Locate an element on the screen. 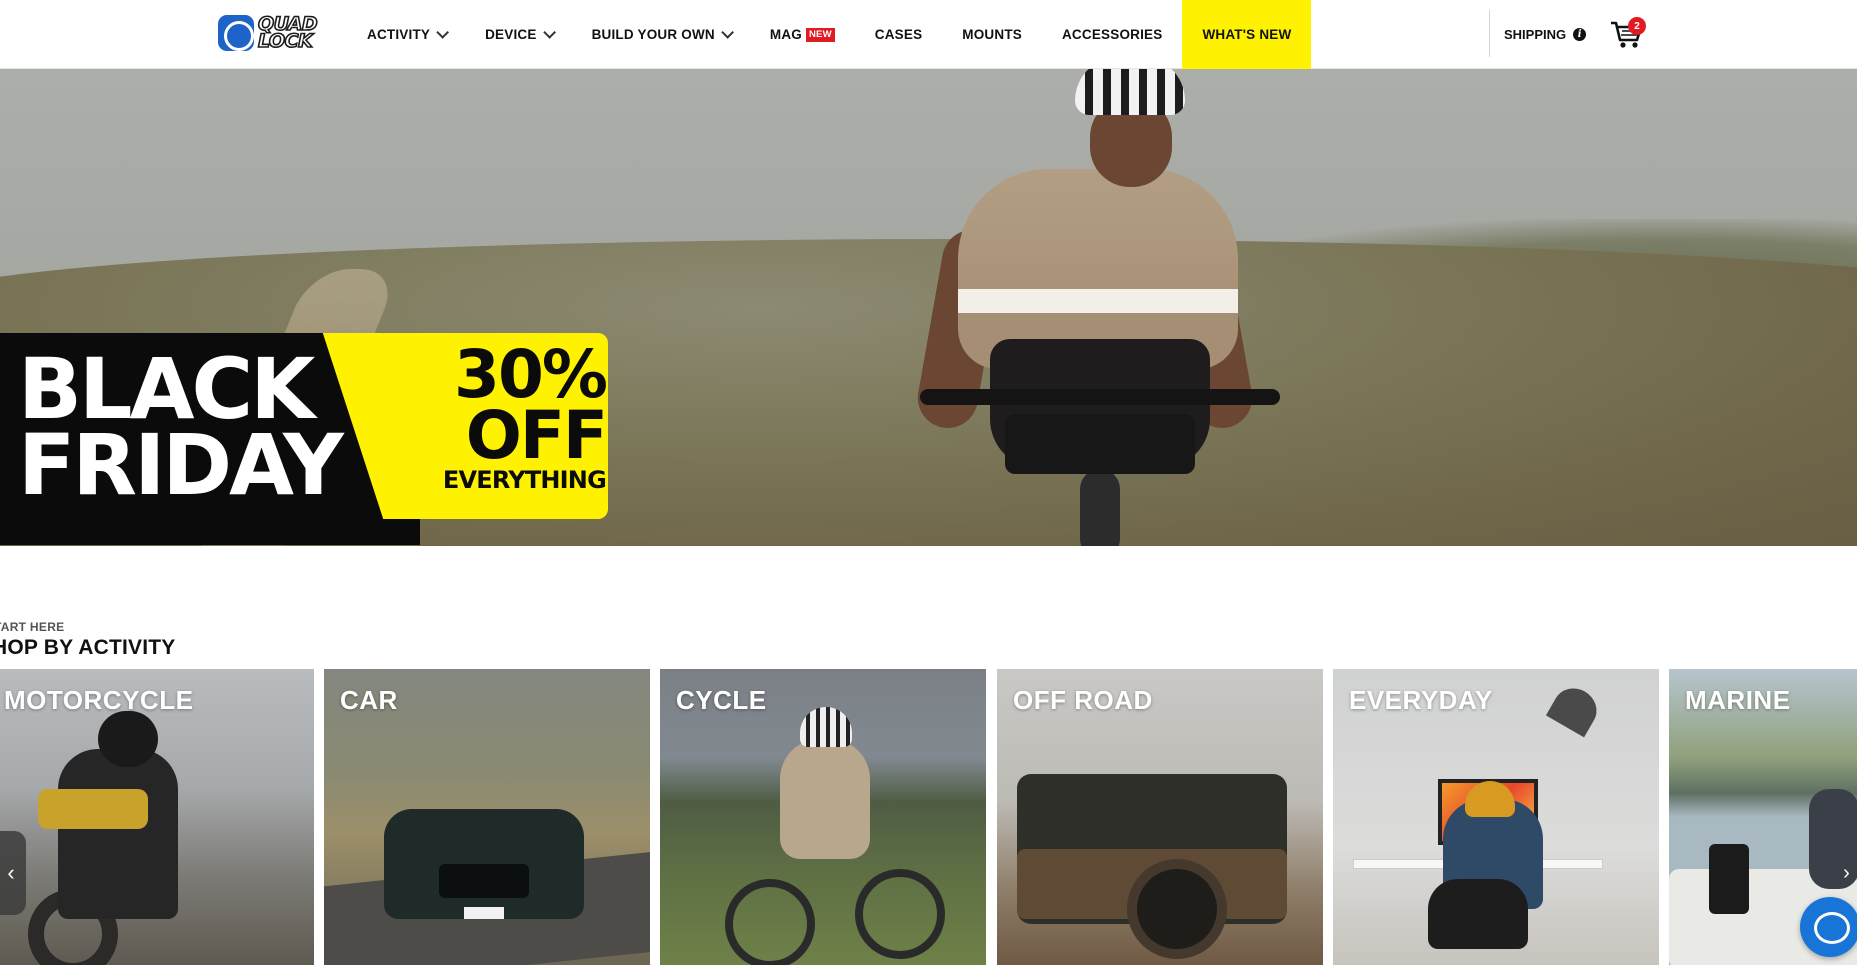 The width and height of the screenshot is (1857, 965). tile-label: MOTORCYCLE is located at coordinates (99, 700).